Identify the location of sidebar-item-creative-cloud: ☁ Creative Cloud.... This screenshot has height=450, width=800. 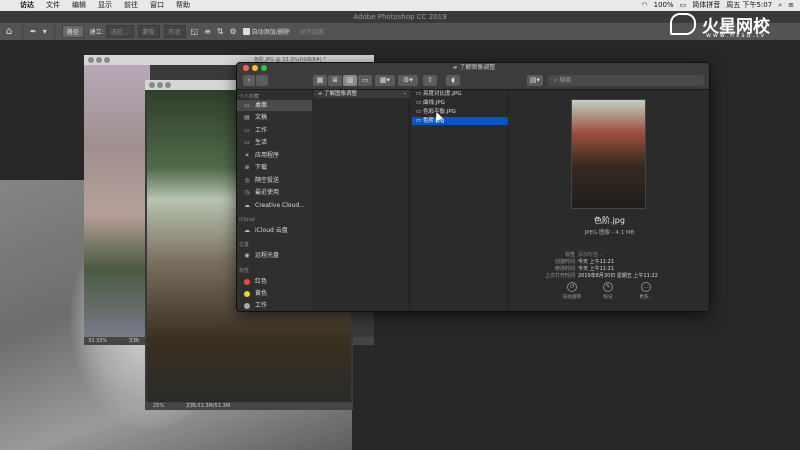
(274, 205).